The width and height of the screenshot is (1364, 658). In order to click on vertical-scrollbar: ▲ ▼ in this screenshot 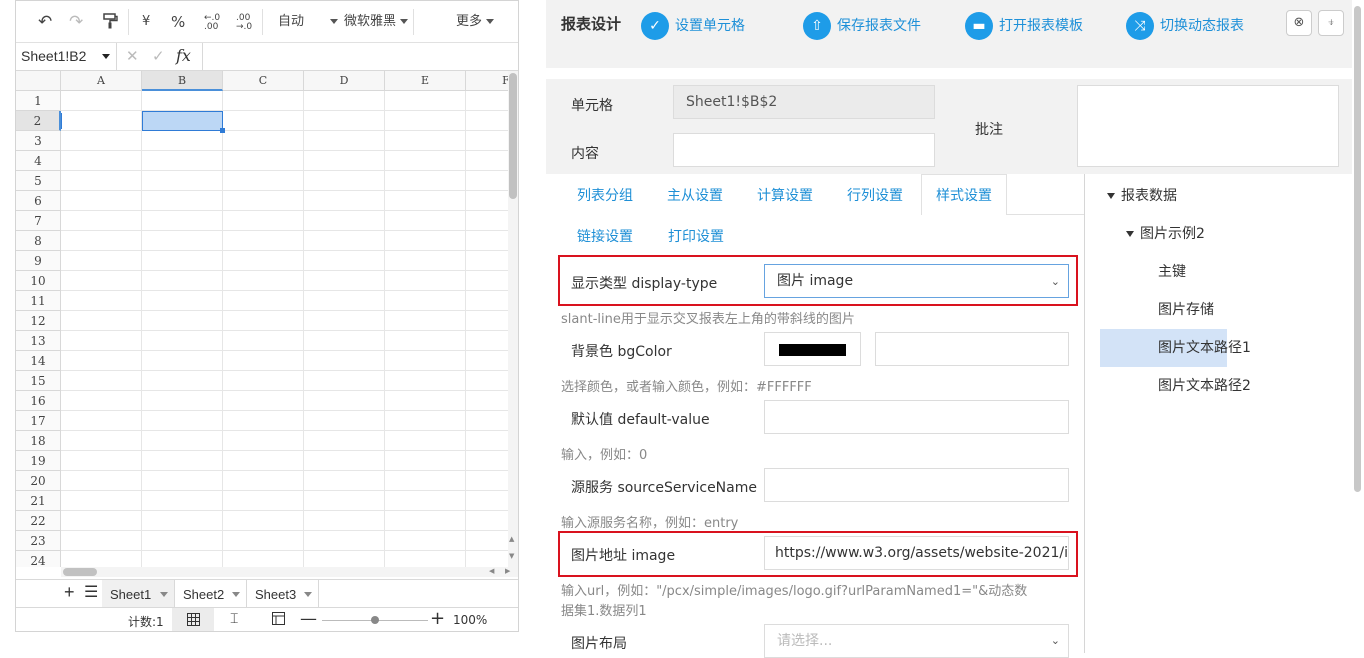, I will do `click(513, 319)`.